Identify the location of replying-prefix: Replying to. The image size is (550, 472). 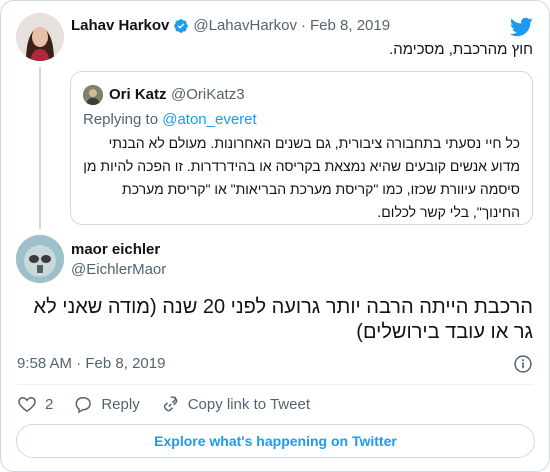
(121, 119).